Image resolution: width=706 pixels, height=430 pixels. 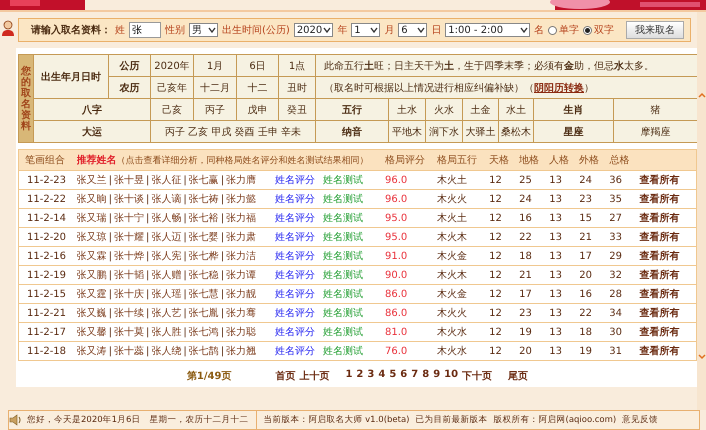 What do you see at coordinates (241, 180) in the screenshot?
I see `name-link: 张力膺` at bounding box center [241, 180].